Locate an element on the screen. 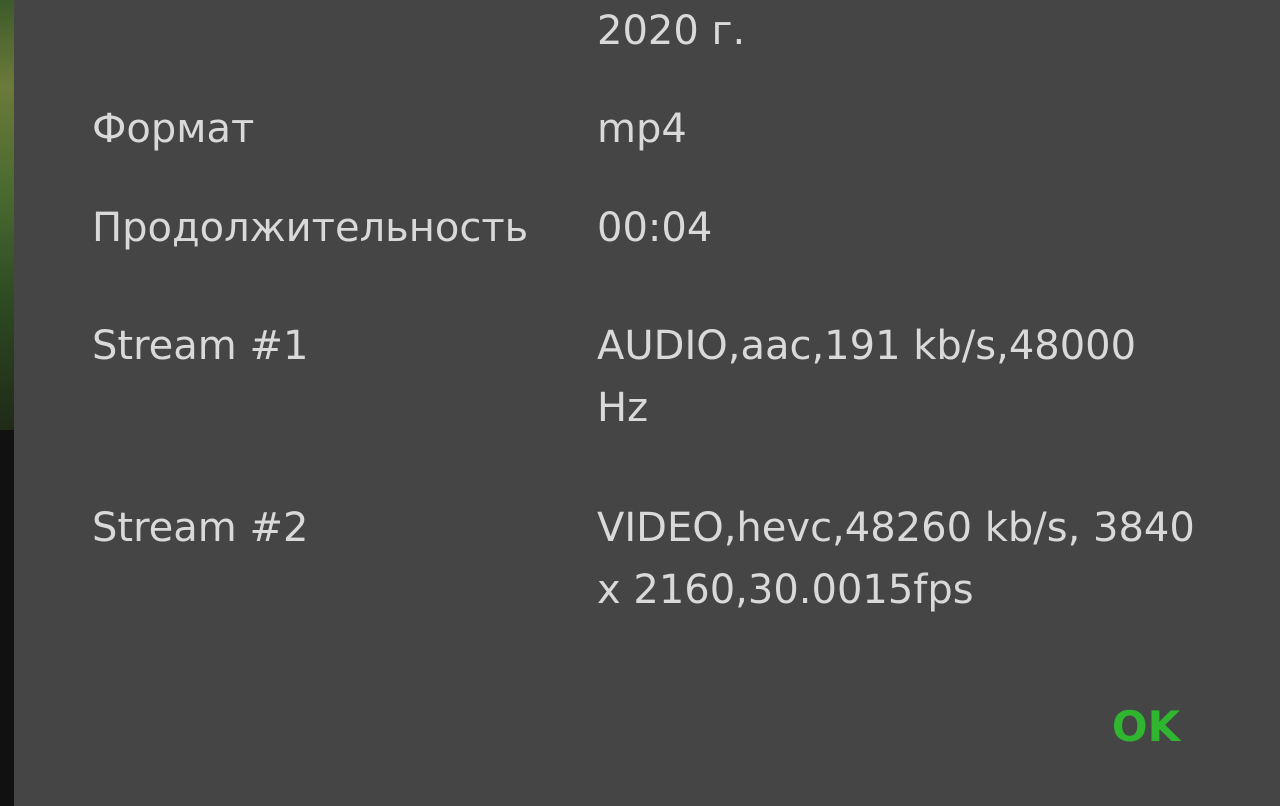 This screenshot has width=1280, height=806. stream-1-label: Stream #1 is located at coordinates (200, 346).